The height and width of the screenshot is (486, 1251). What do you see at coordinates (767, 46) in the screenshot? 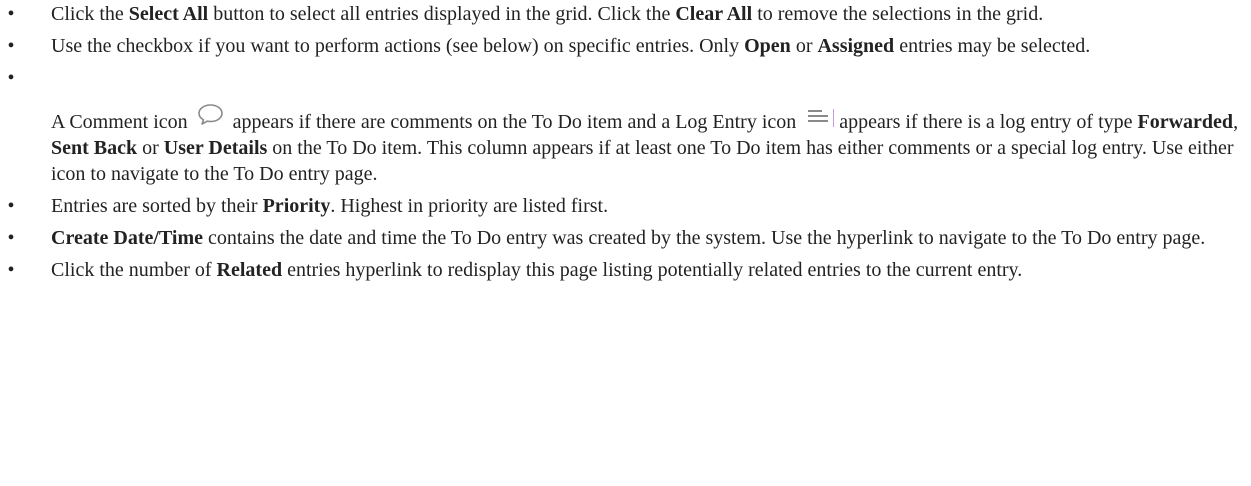
I see `open-term: Open` at bounding box center [767, 46].